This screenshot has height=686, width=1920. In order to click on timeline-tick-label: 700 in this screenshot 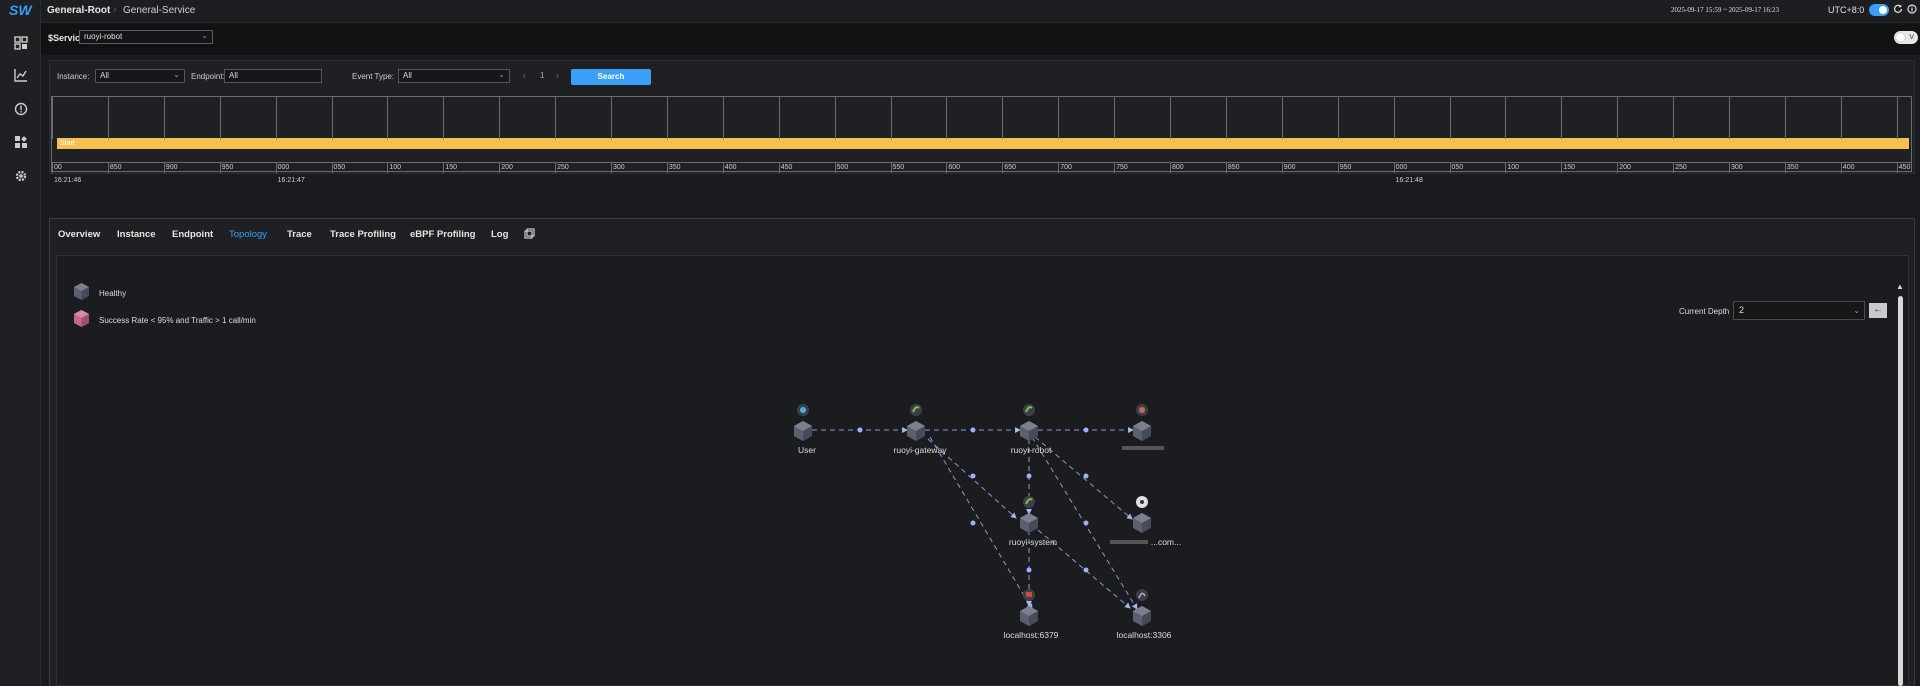, I will do `click(1066, 167)`.